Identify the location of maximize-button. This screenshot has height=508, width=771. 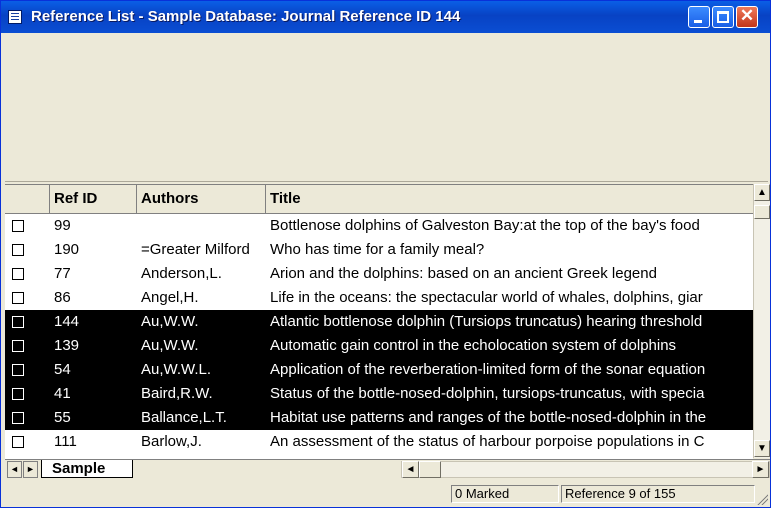
(723, 17).